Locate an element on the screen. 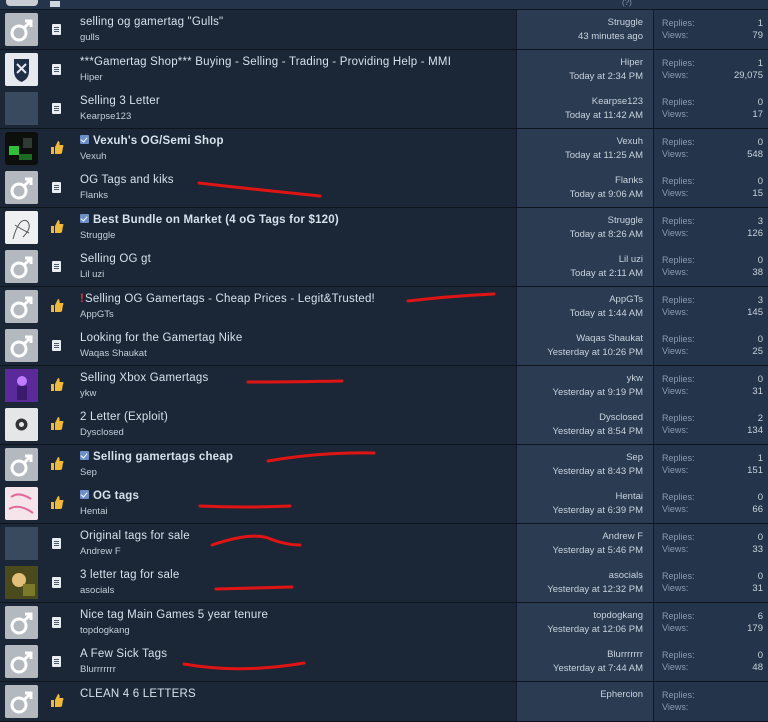  last-post-user: Andrew F is located at coordinates (622, 536).